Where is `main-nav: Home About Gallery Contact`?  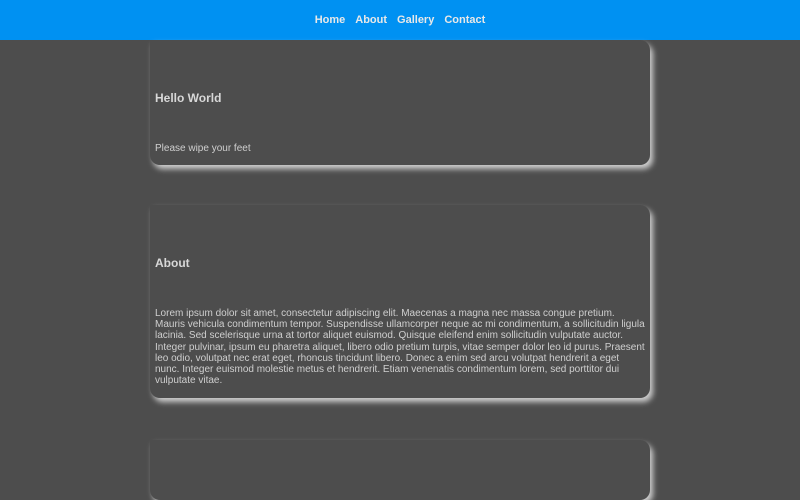 main-nav: Home About Gallery Contact is located at coordinates (400, 20).